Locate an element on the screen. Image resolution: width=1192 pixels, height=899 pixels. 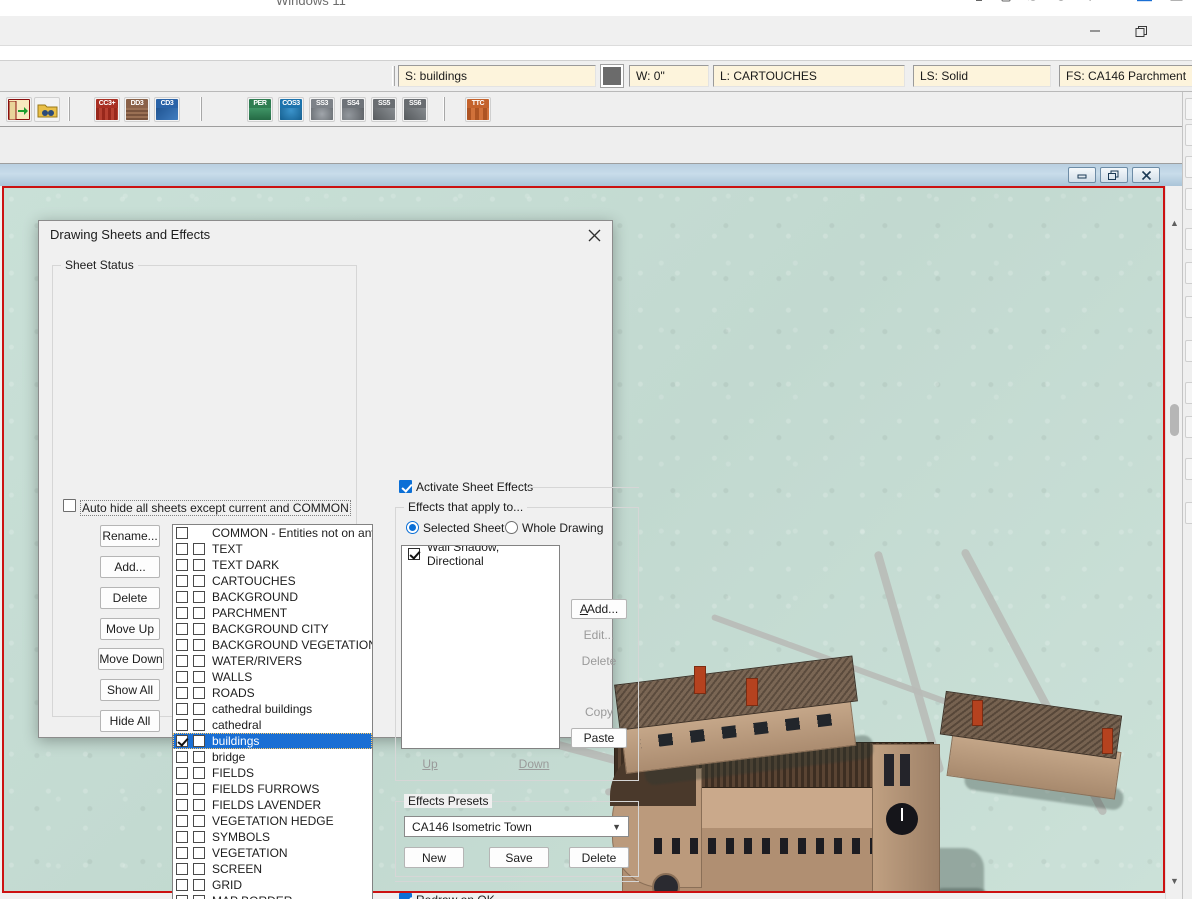
sheet-list-item: SCREEN is located at coordinates (272, 869).